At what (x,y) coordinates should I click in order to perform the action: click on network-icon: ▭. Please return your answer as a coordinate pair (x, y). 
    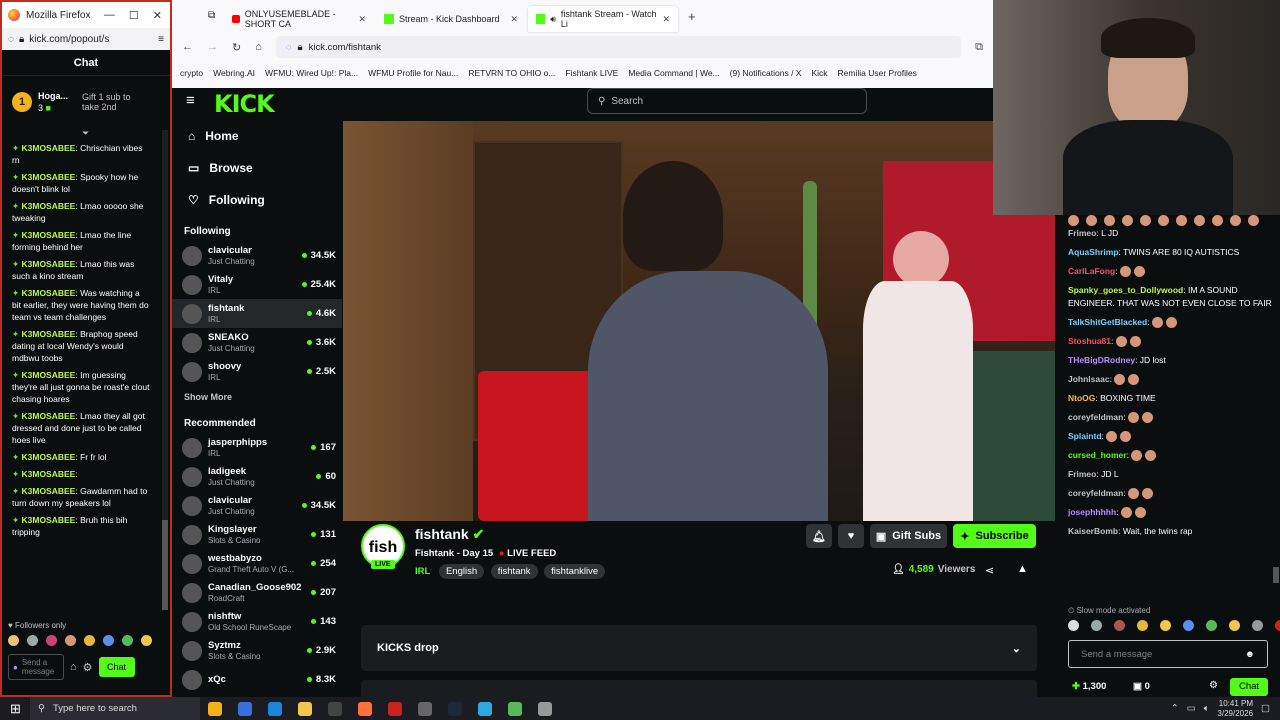
    Looking at the image, I should click on (1191, 708).